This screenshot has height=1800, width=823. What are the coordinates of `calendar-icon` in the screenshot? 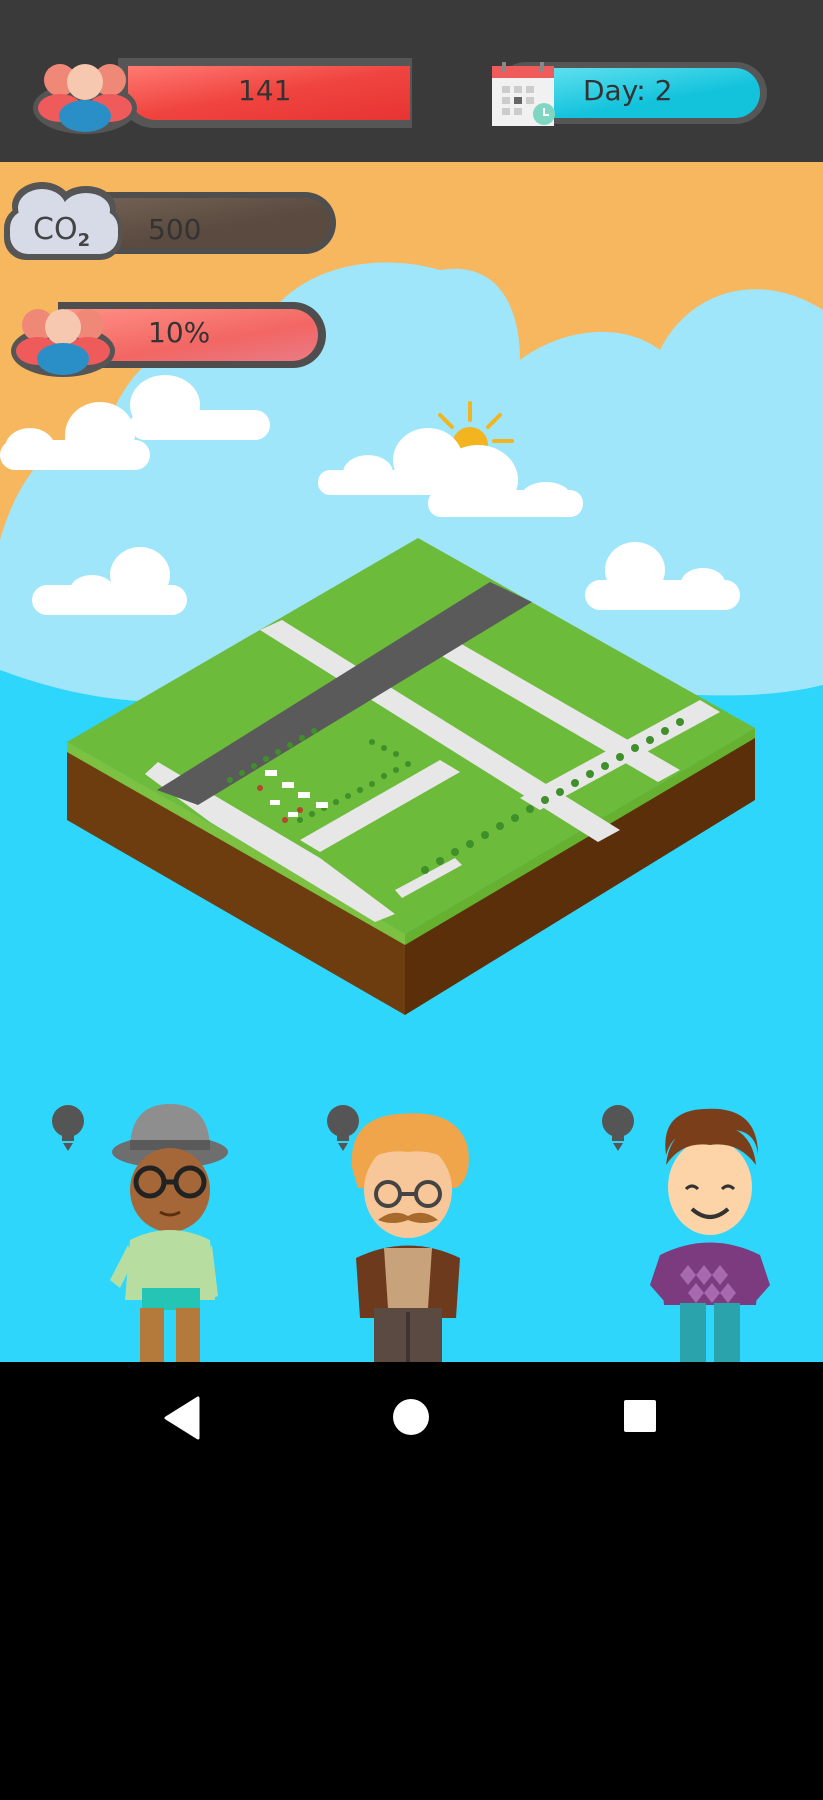 It's located at (523, 94).